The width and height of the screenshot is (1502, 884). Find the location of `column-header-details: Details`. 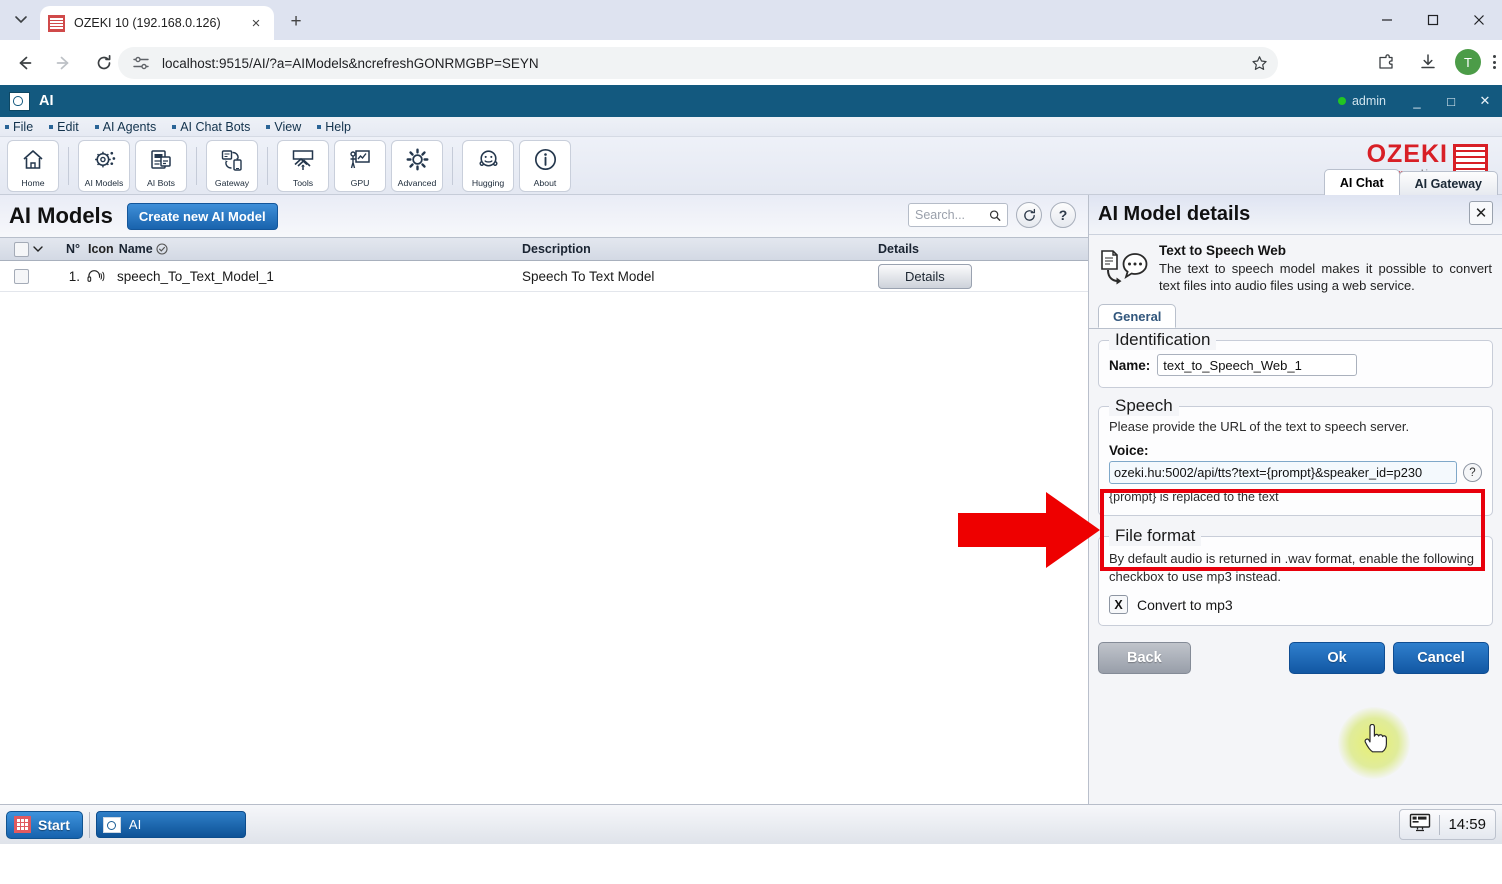

column-header-details: Details is located at coordinates (898, 249).